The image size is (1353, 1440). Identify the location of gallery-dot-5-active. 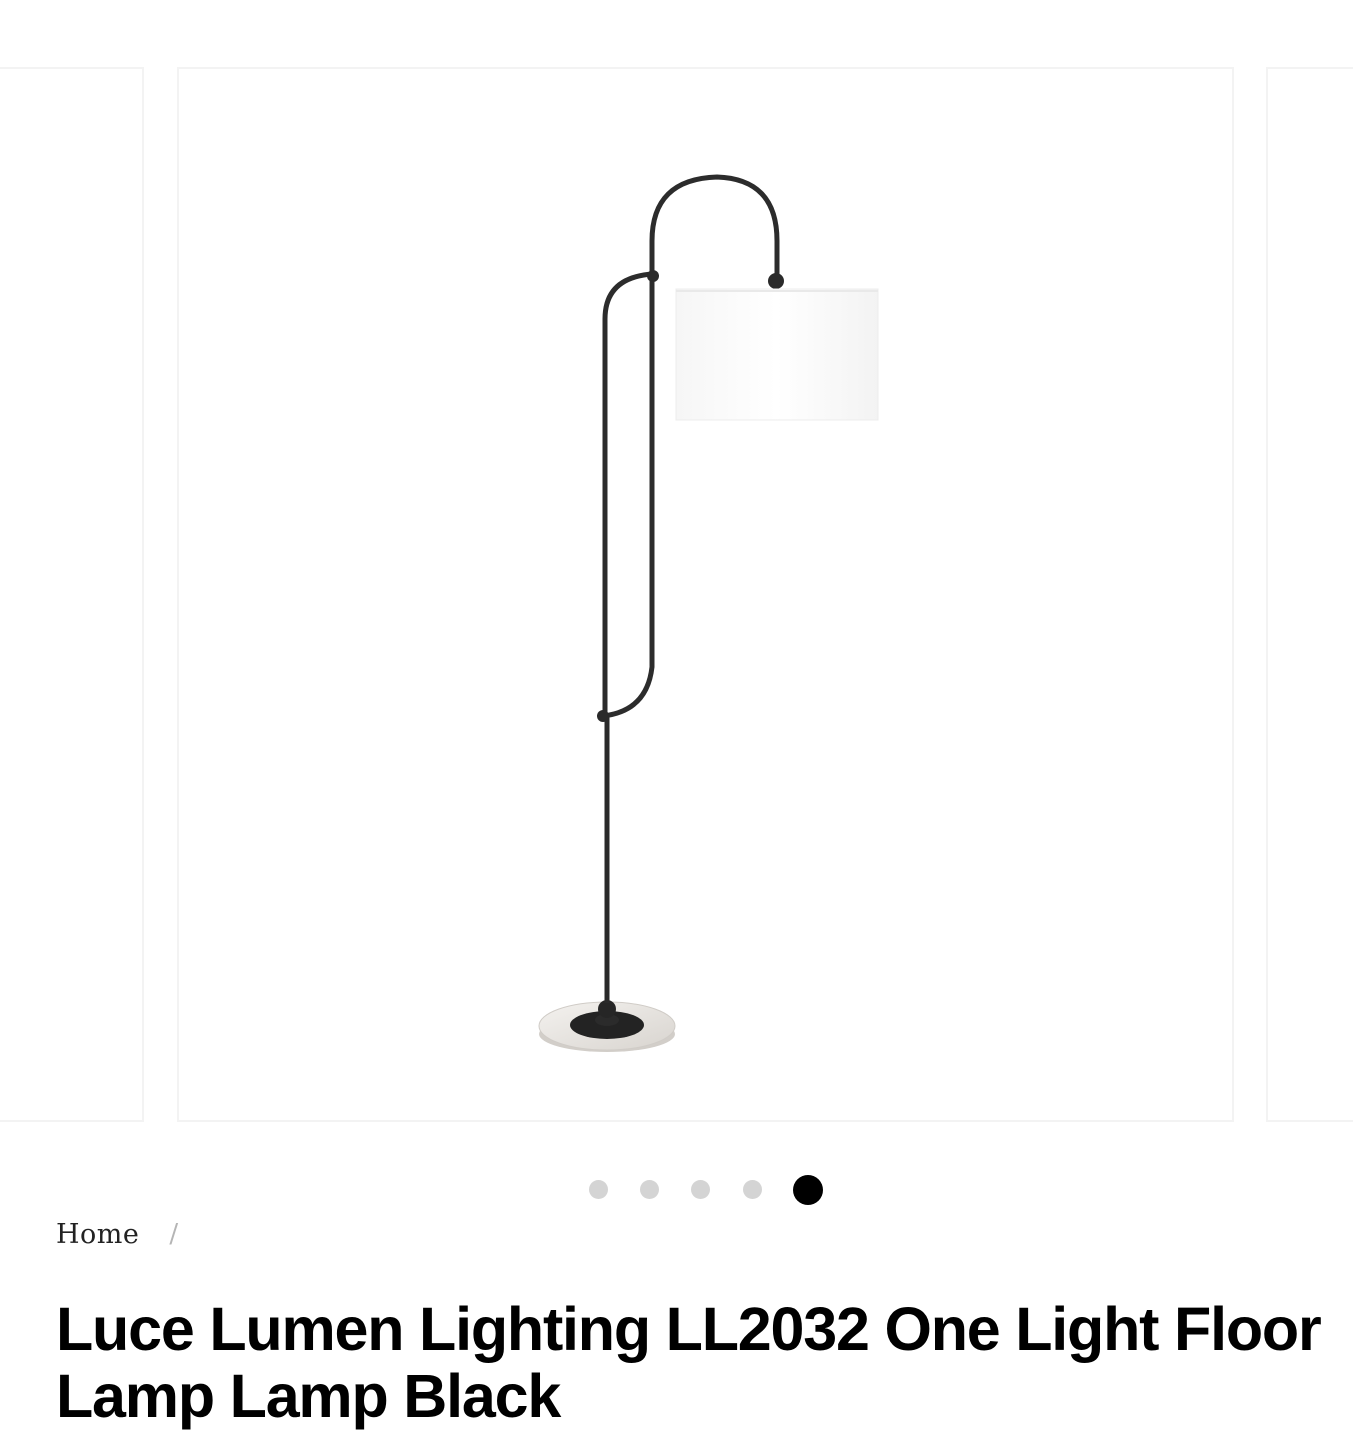
(808, 1190).